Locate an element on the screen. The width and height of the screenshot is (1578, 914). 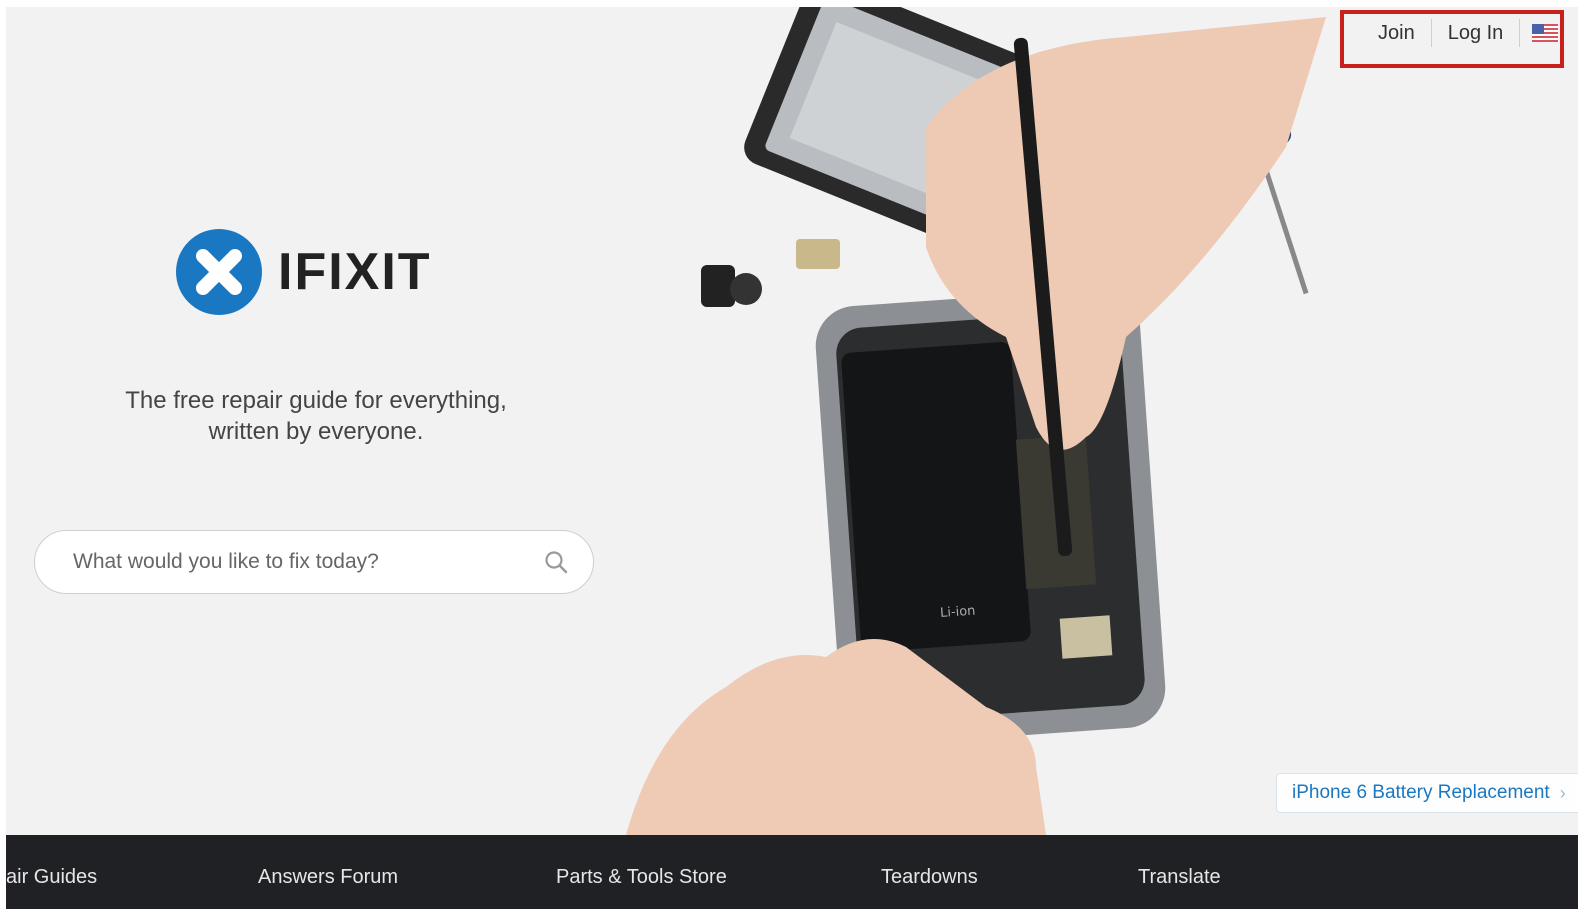
tagline-line-2: written by everyone. is located at coordinates (316, 431).